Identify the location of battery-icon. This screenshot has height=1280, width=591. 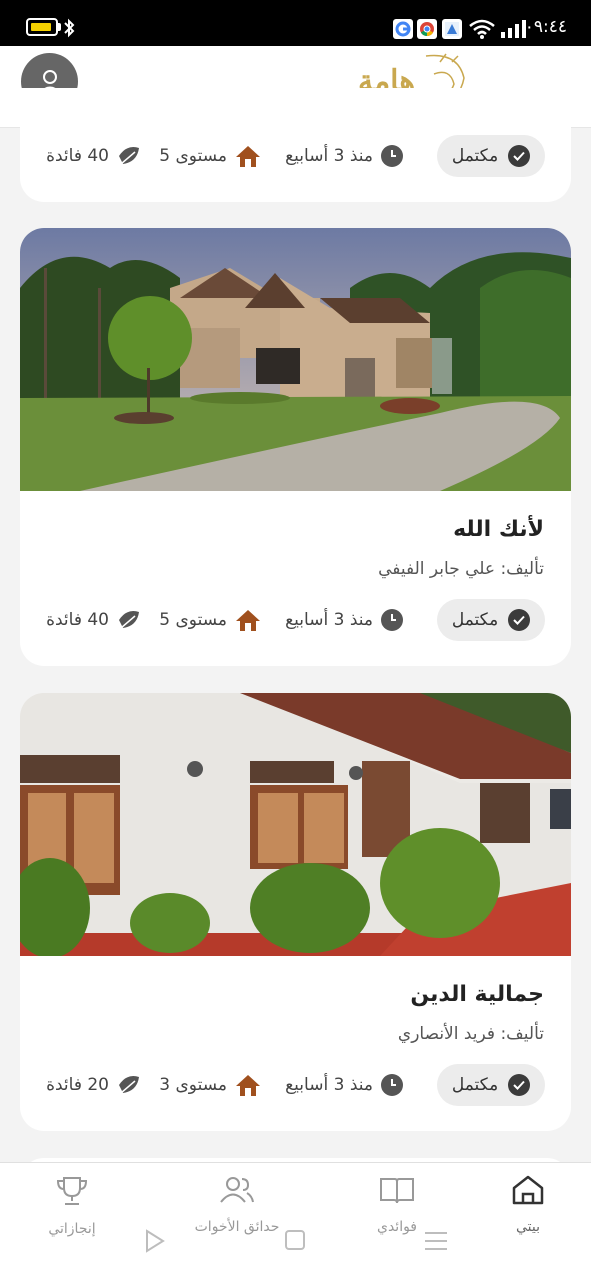
(42, 27).